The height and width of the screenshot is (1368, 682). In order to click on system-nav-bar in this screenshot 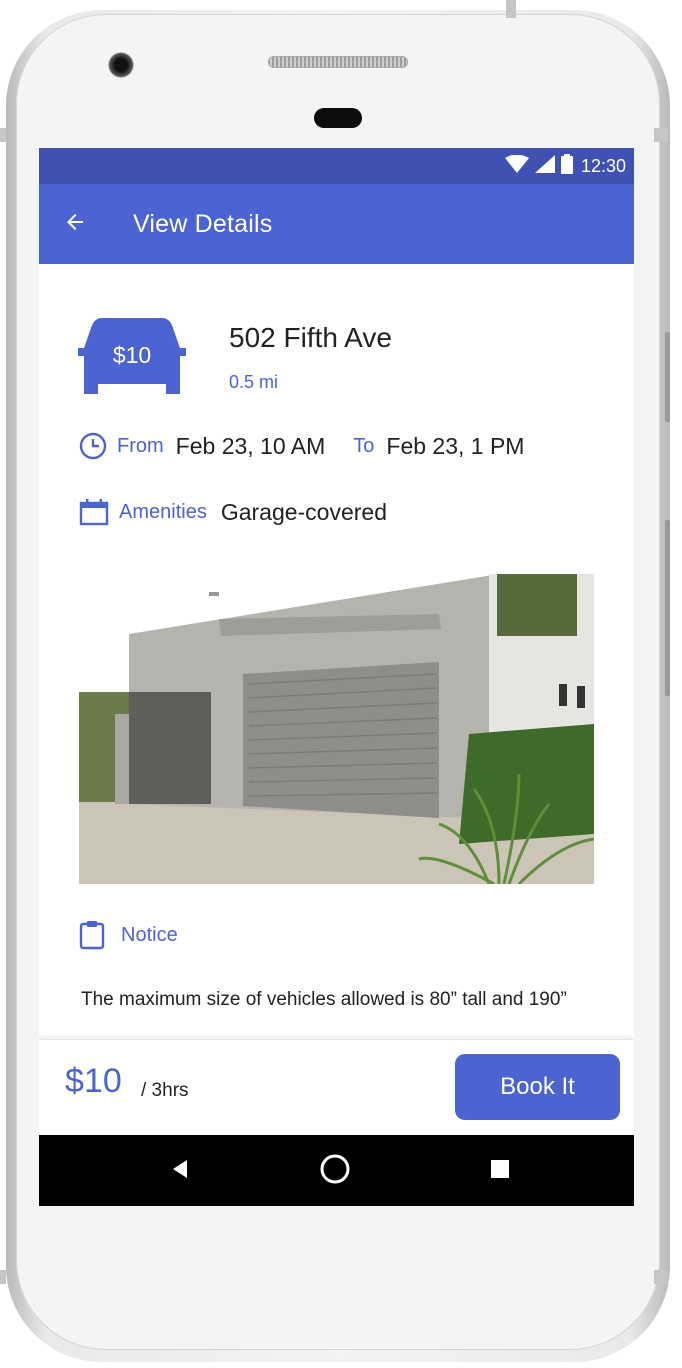, I will do `click(336, 1170)`.